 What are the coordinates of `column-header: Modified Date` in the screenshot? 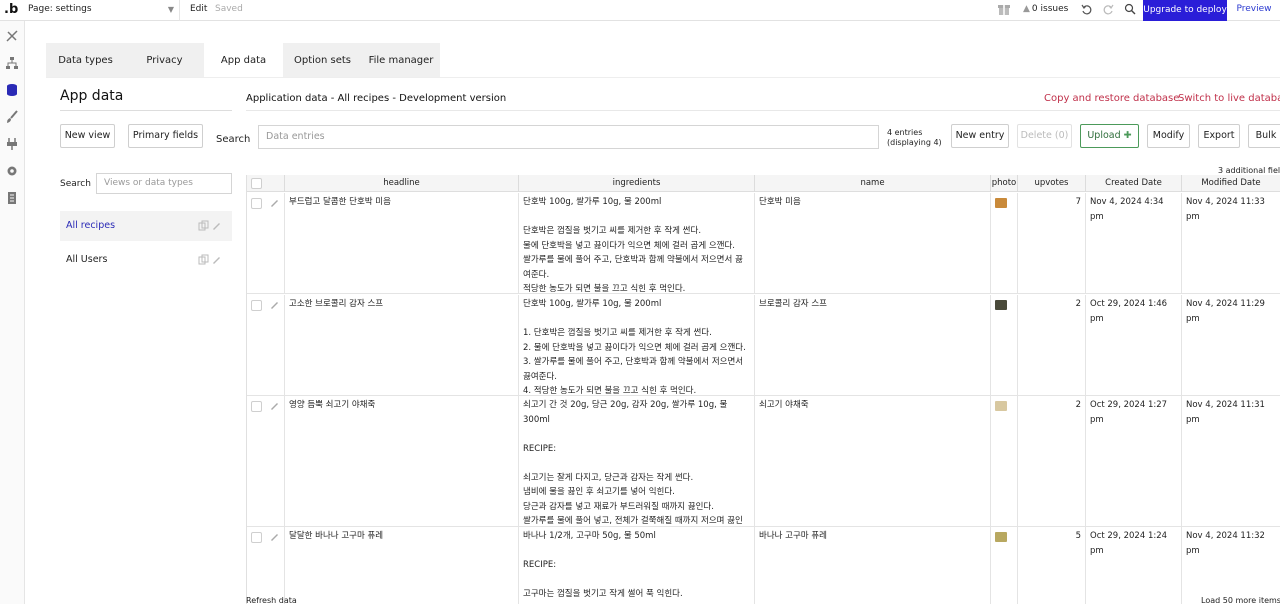 It's located at (1231, 183).